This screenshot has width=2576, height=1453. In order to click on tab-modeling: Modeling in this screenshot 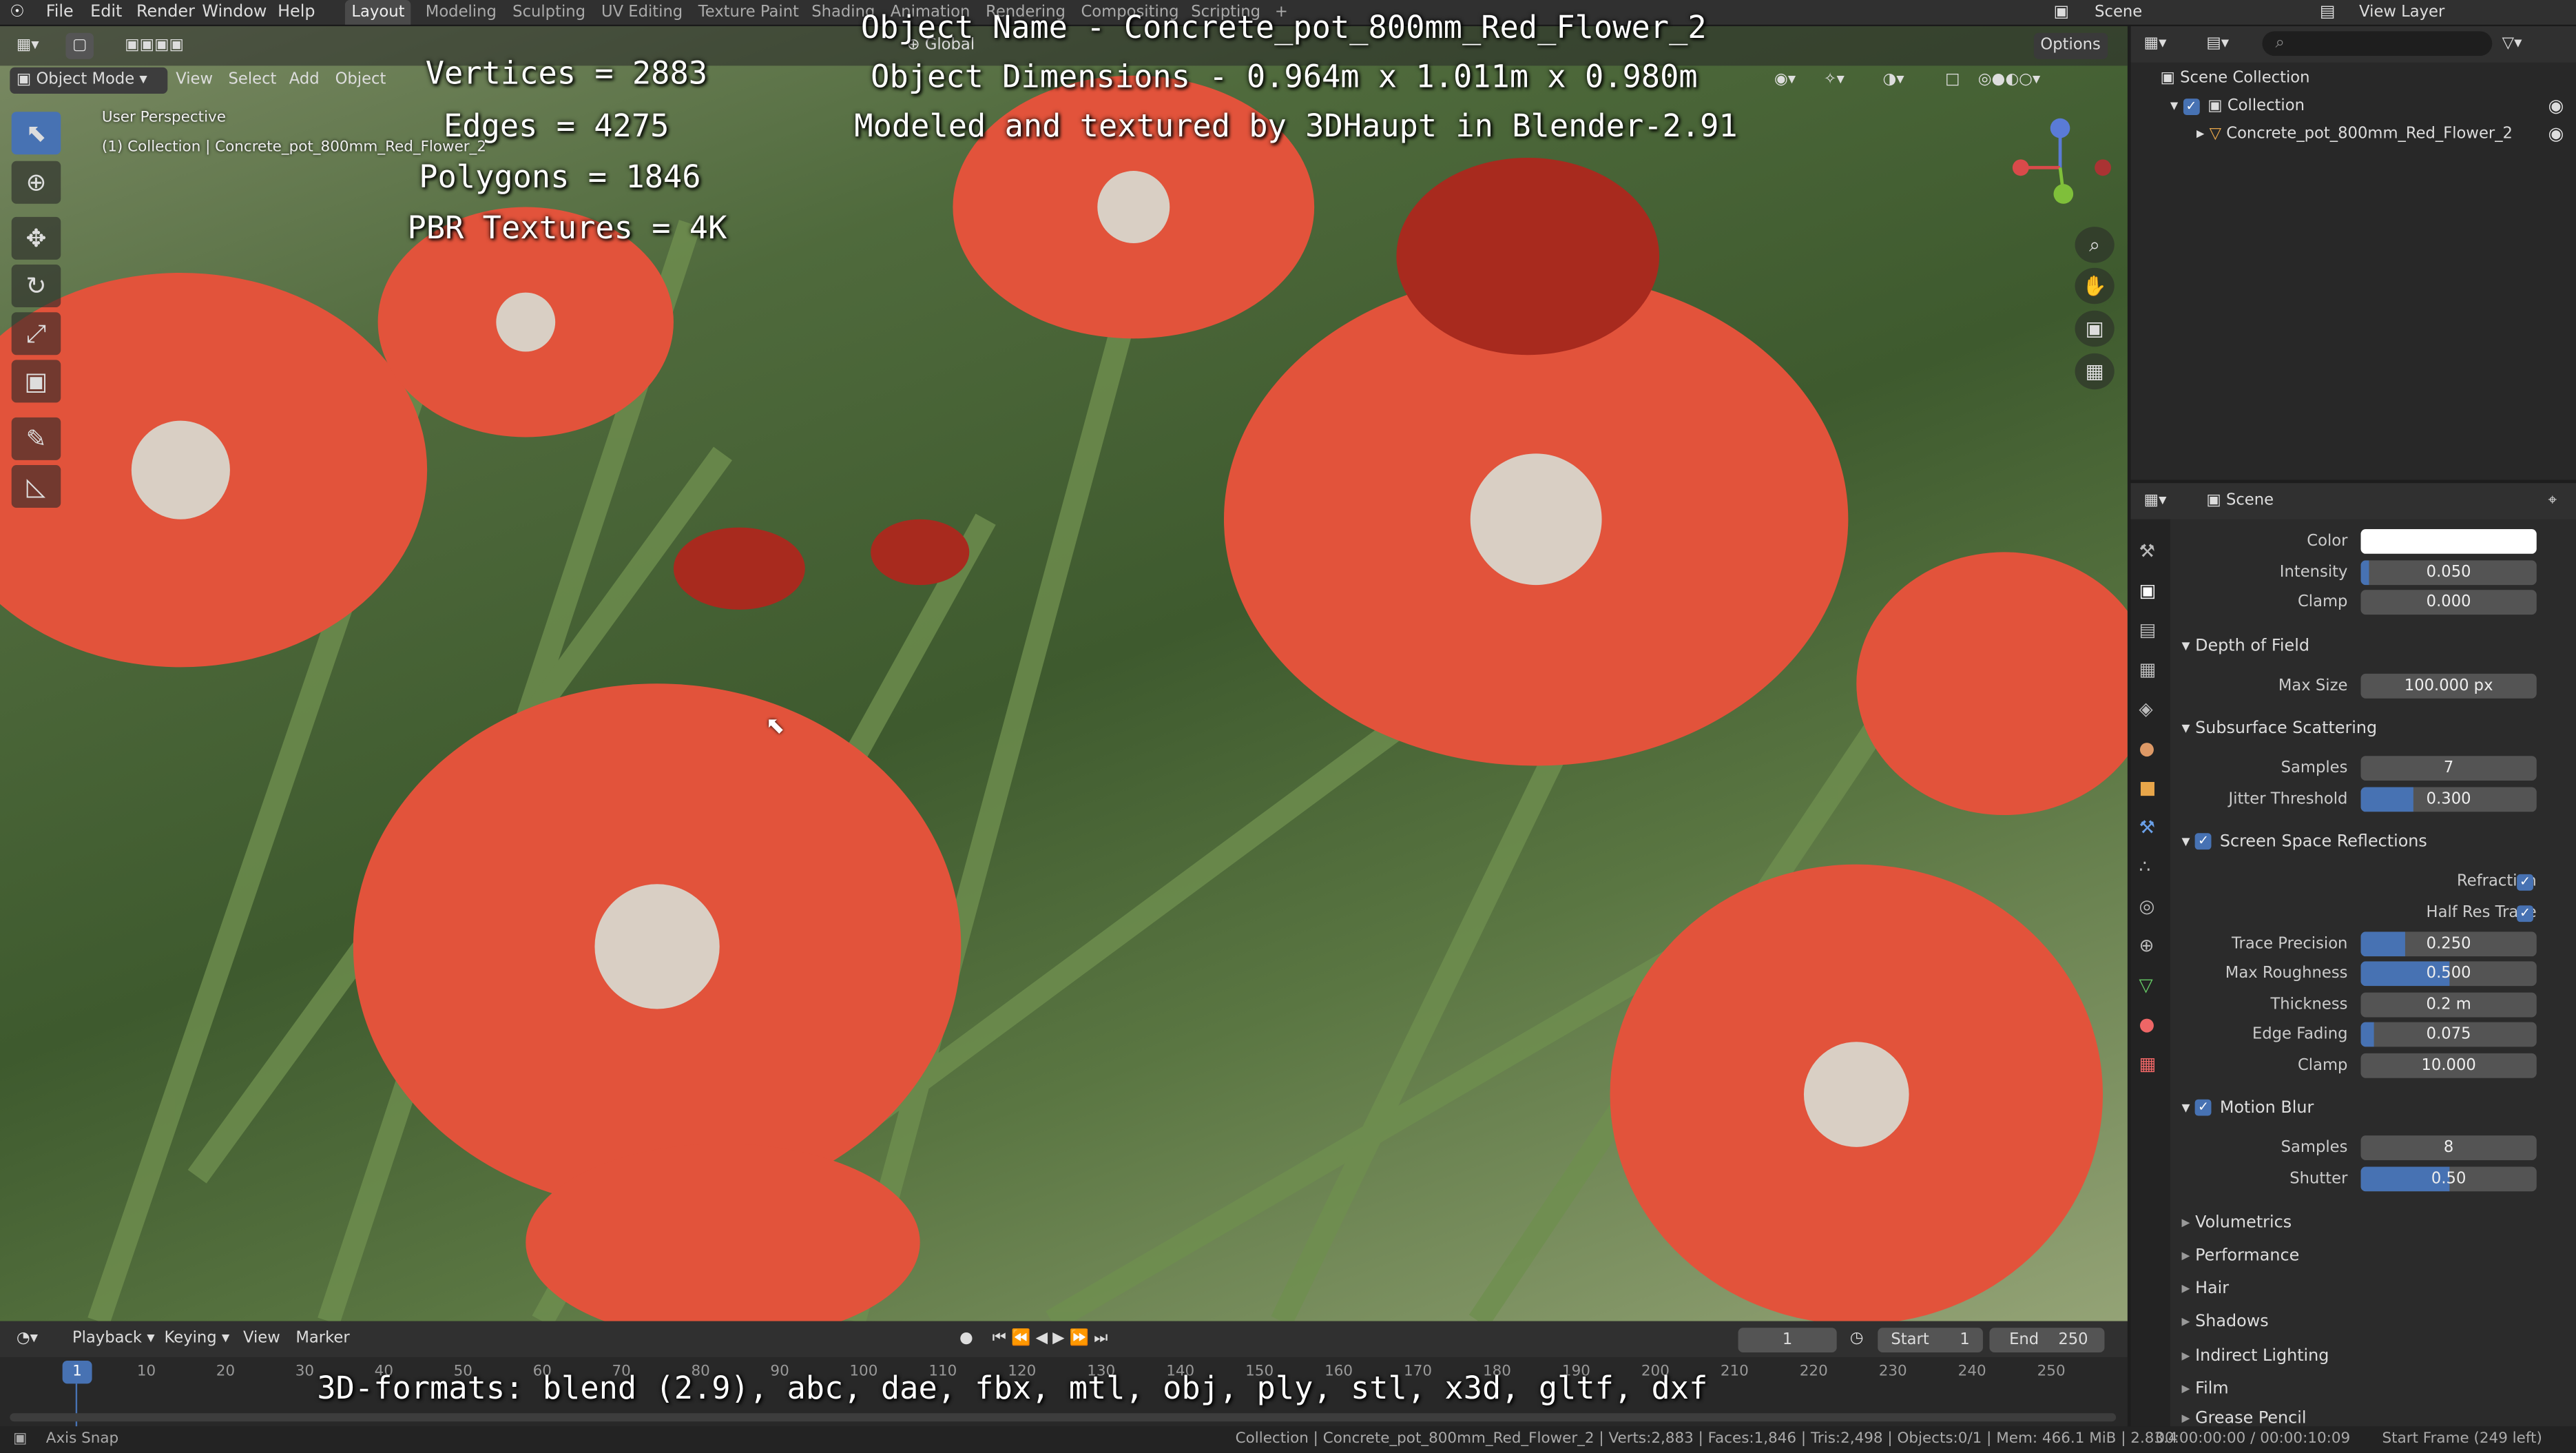, I will do `click(461, 12)`.